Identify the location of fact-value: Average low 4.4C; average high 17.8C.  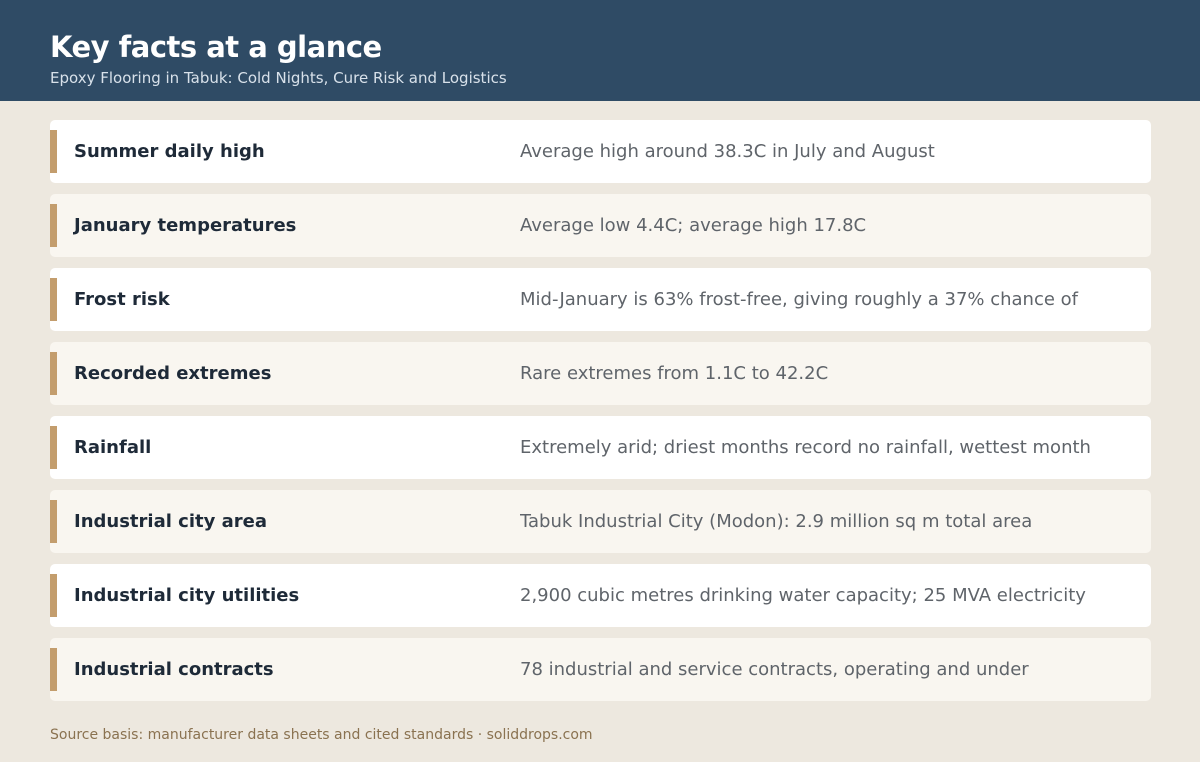
(693, 225).